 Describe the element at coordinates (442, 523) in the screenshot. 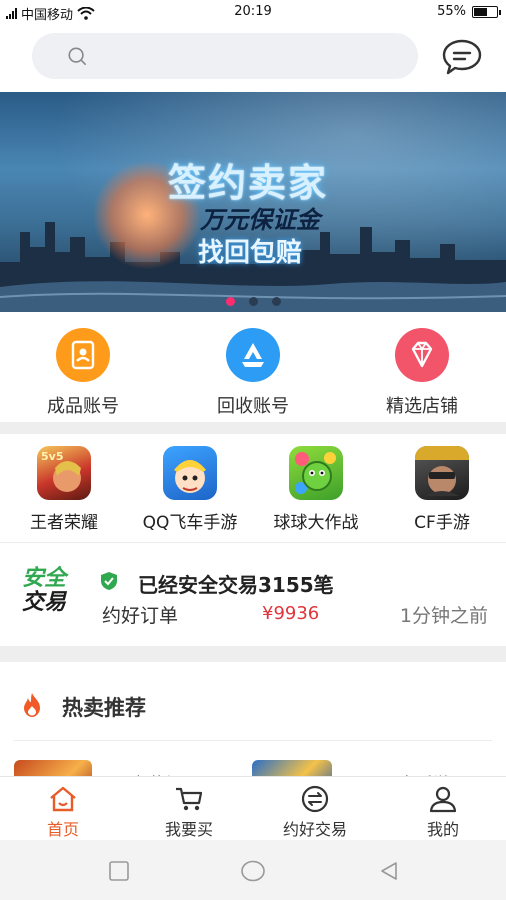

I see `game-label: CF手游` at that location.